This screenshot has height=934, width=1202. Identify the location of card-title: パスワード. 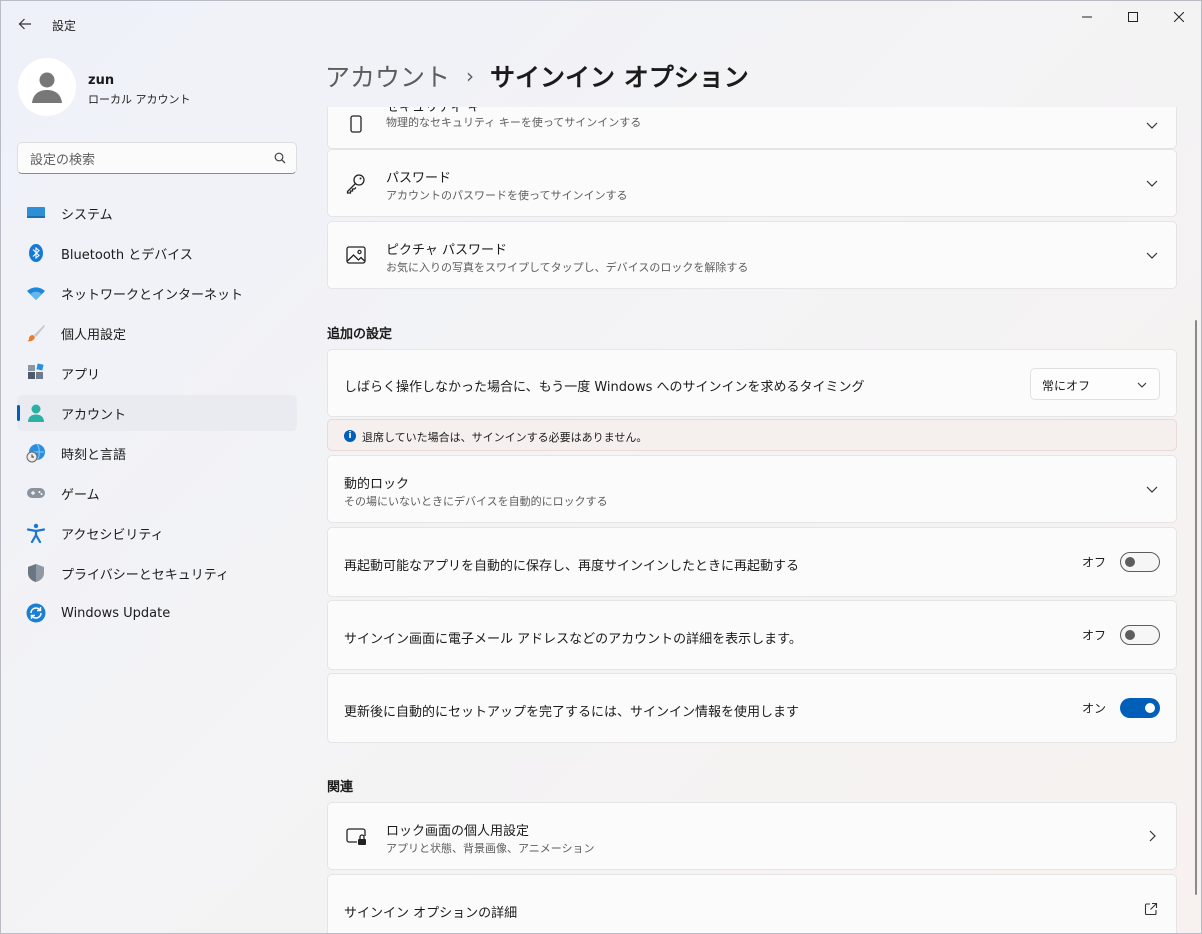
(419, 178).